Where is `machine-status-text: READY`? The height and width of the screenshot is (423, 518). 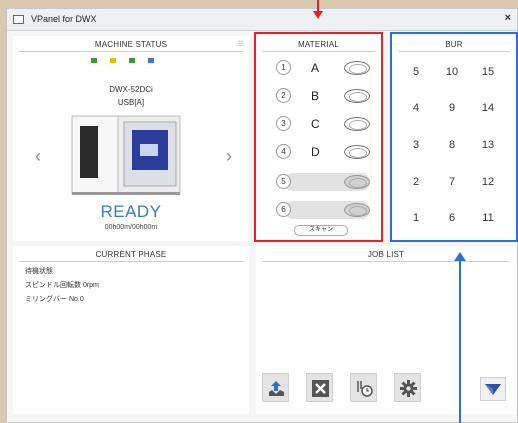
machine-status-text: READY is located at coordinates (131, 211).